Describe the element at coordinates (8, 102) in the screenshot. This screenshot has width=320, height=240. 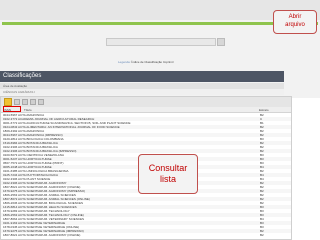
I see `open-file-icon` at that location.